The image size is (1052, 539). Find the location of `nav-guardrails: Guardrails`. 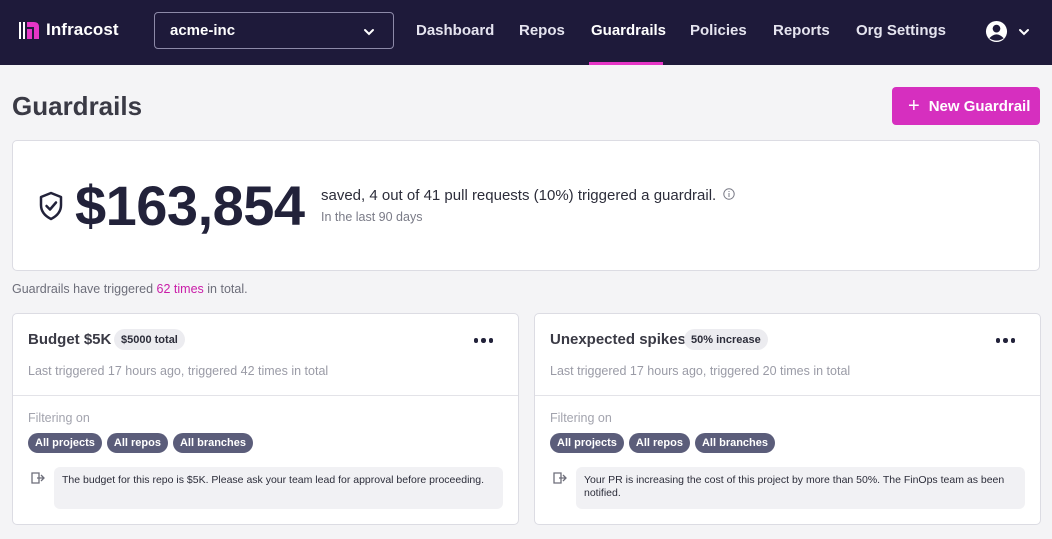

nav-guardrails: Guardrails is located at coordinates (628, 30).